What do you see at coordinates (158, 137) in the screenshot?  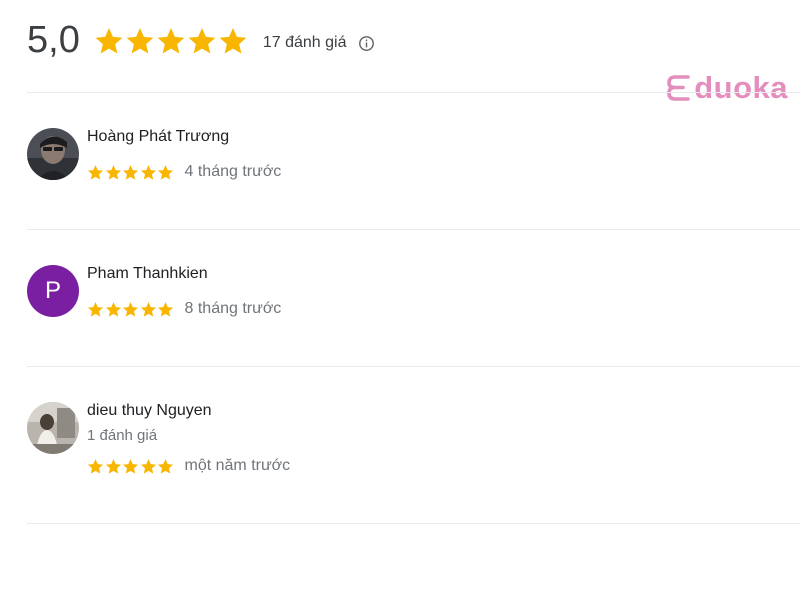 I see `reviewer-name: Hoàng Phát Trương` at bounding box center [158, 137].